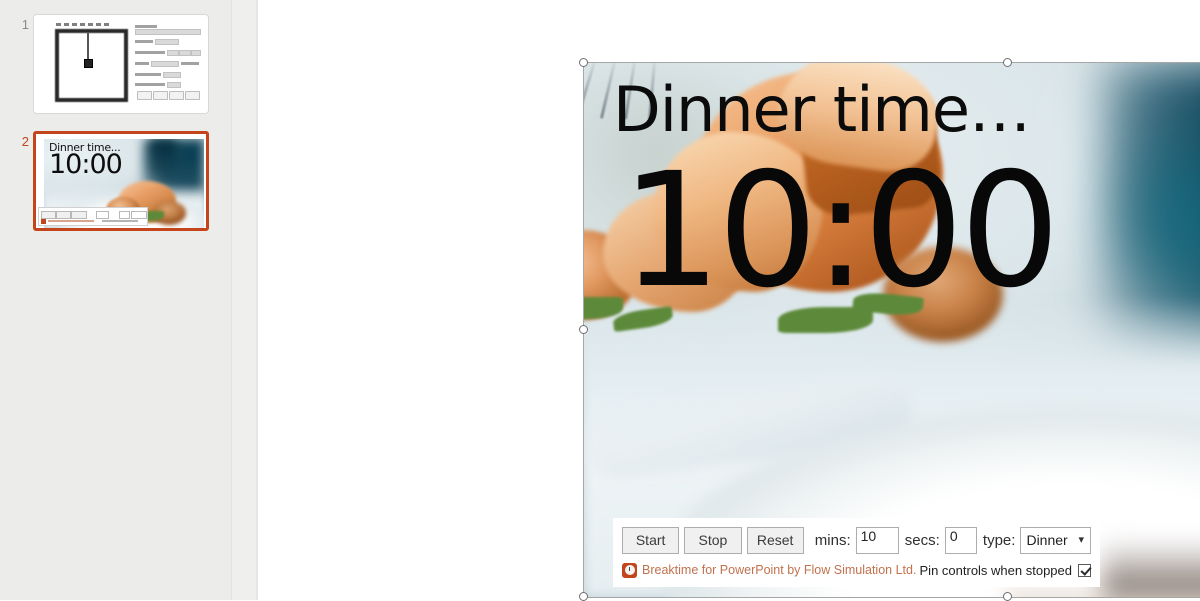 This screenshot has height=601, width=1200. Describe the element at coordinates (86, 164) in the screenshot. I see `slide-2-timer-text: 10:00` at that location.